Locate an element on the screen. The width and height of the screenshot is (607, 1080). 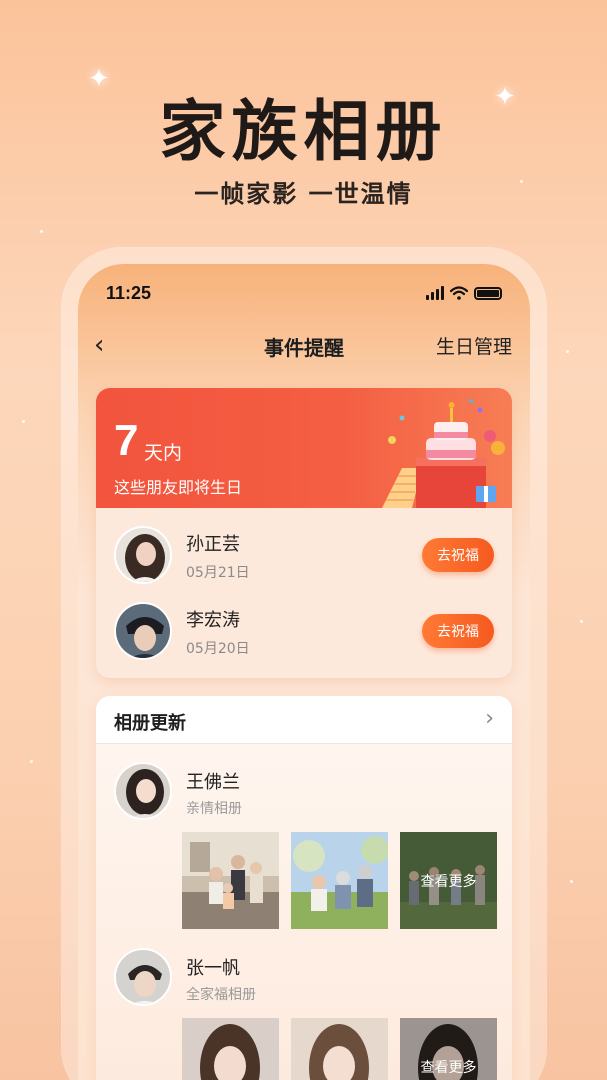
birthday-cake-illustration is located at coordinates (443, 453).